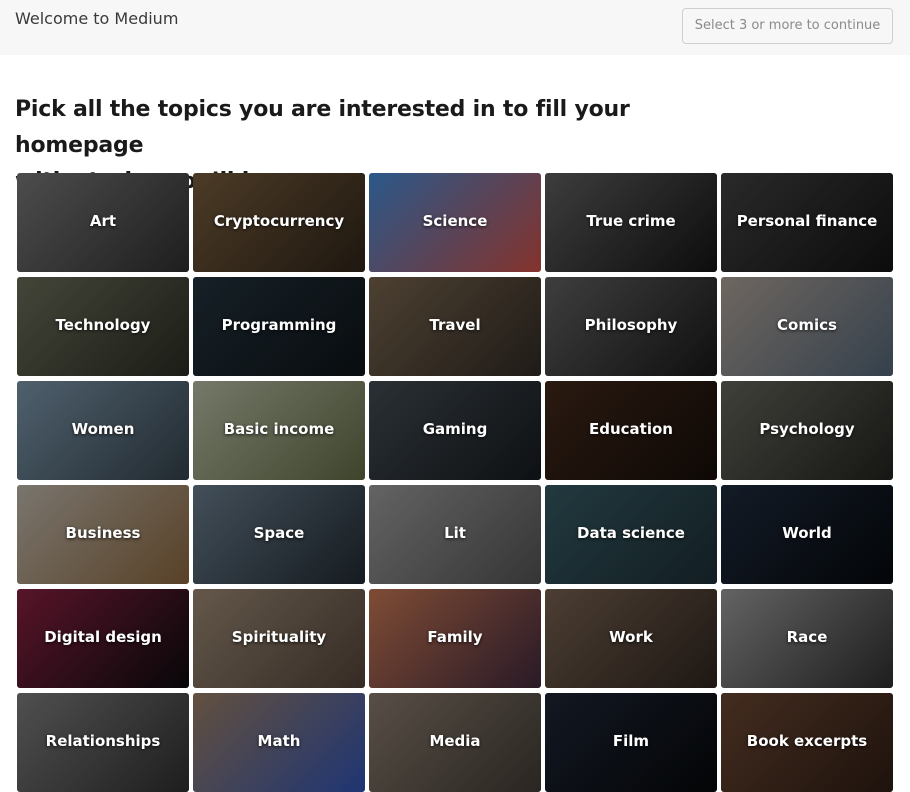 Image resolution: width=910 pixels, height=792 pixels. I want to click on topic-label: Art, so click(103, 221).